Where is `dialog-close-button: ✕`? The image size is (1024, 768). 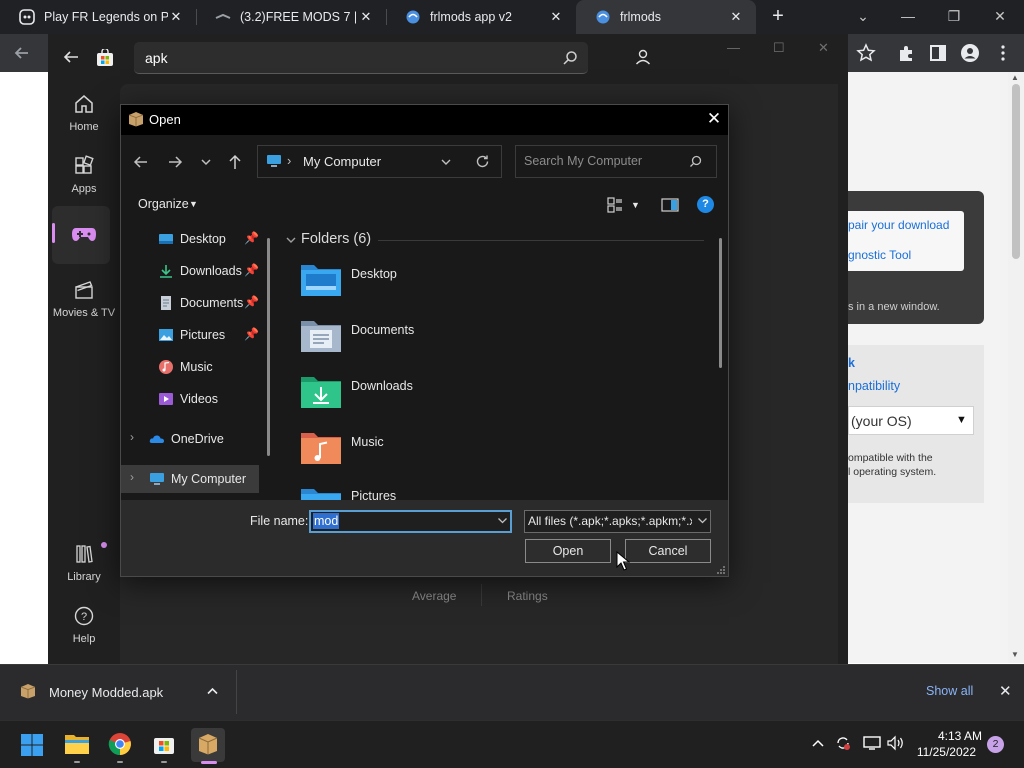
dialog-close-button: ✕ is located at coordinates (714, 119).